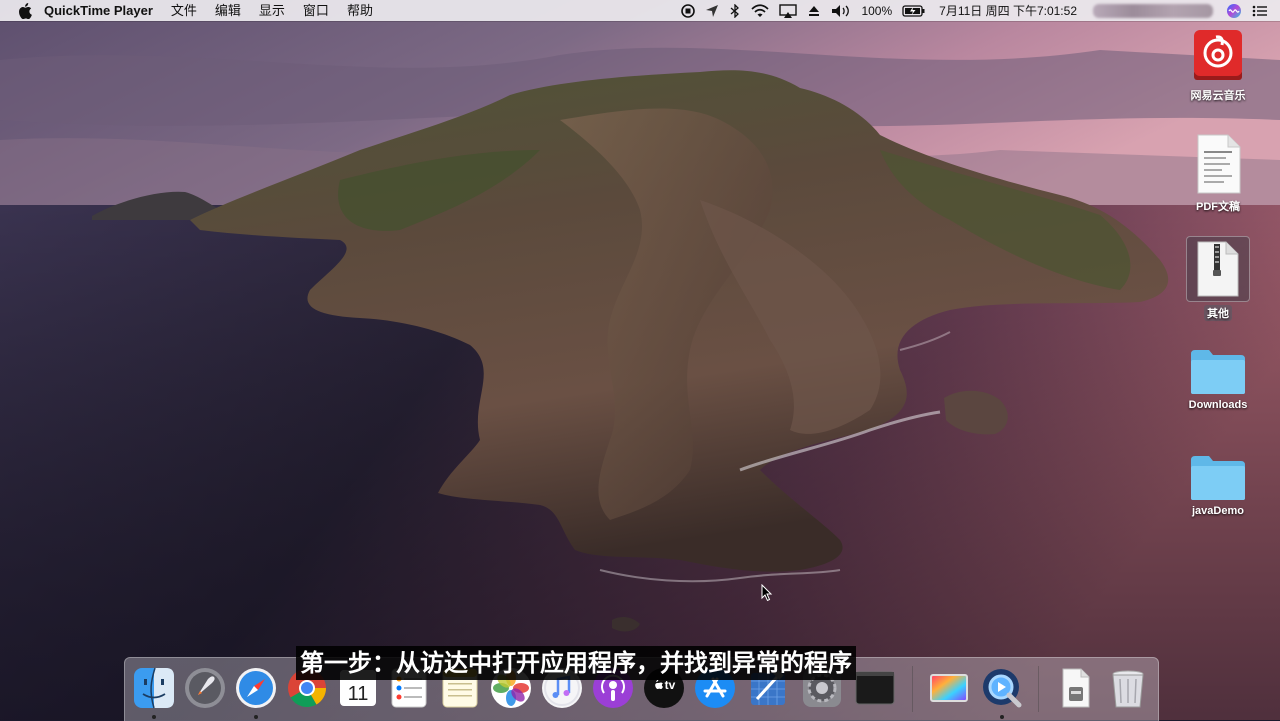 Image resolution: width=1280 pixels, height=721 pixels. Describe the element at coordinates (1218, 207) in the screenshot. I see `desktop-icon-label: PDF文稿` at that location.